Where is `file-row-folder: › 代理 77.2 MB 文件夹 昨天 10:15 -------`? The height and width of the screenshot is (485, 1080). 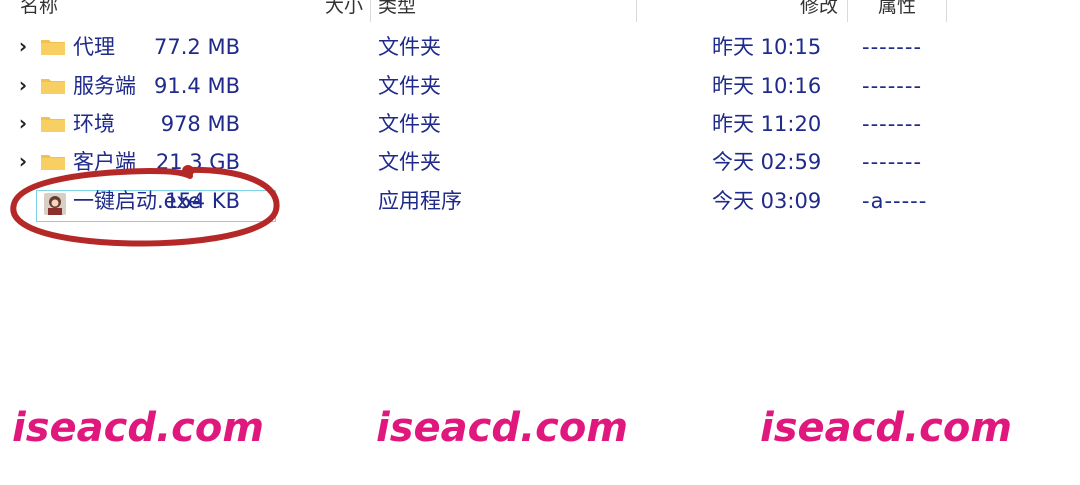
file-row-folder: › 代理 77.2 MB 文件夹 昨天 10:15 ------- is located at coordinates (480, 47).